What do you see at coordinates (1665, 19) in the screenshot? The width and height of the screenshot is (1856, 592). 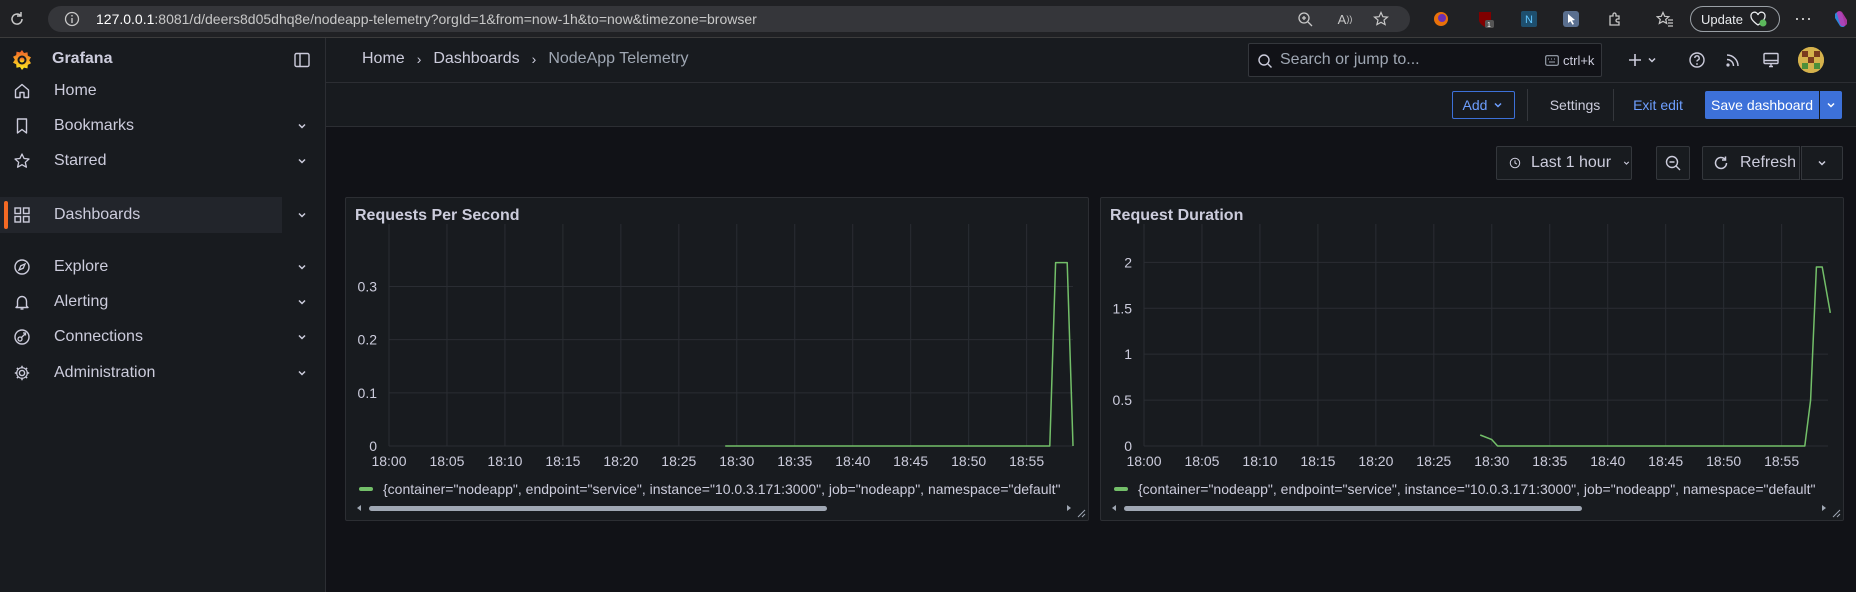 I see `favorites-icon` at bounding box center [1665, 19].